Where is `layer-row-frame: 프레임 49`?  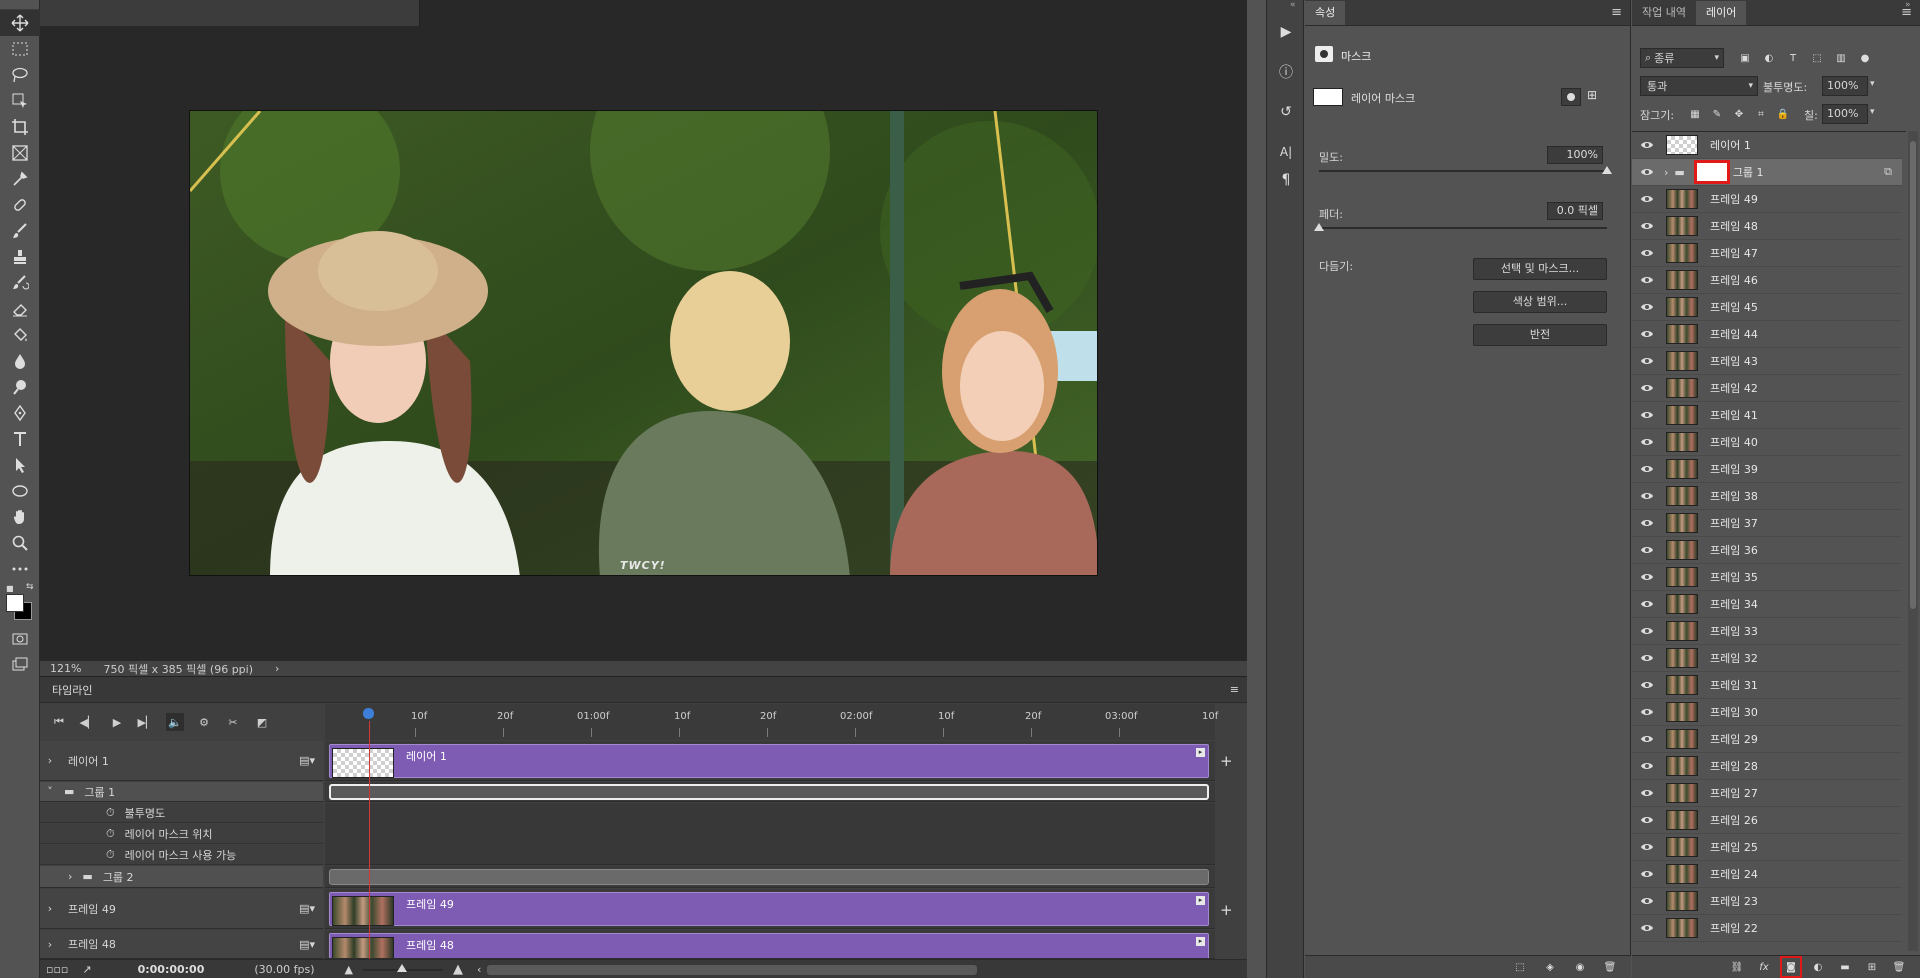 layer-row-frame: 프레임 49 is located at coordinates (1767, 199).